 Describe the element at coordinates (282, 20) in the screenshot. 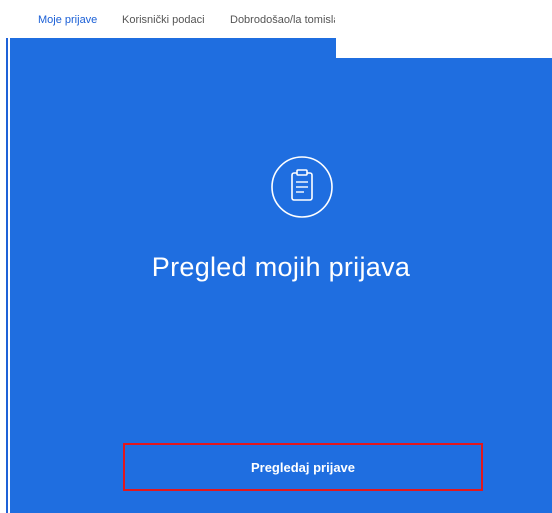

I see `nav-item-welcome-user: Dobrodošao/la tomislav` at that location.